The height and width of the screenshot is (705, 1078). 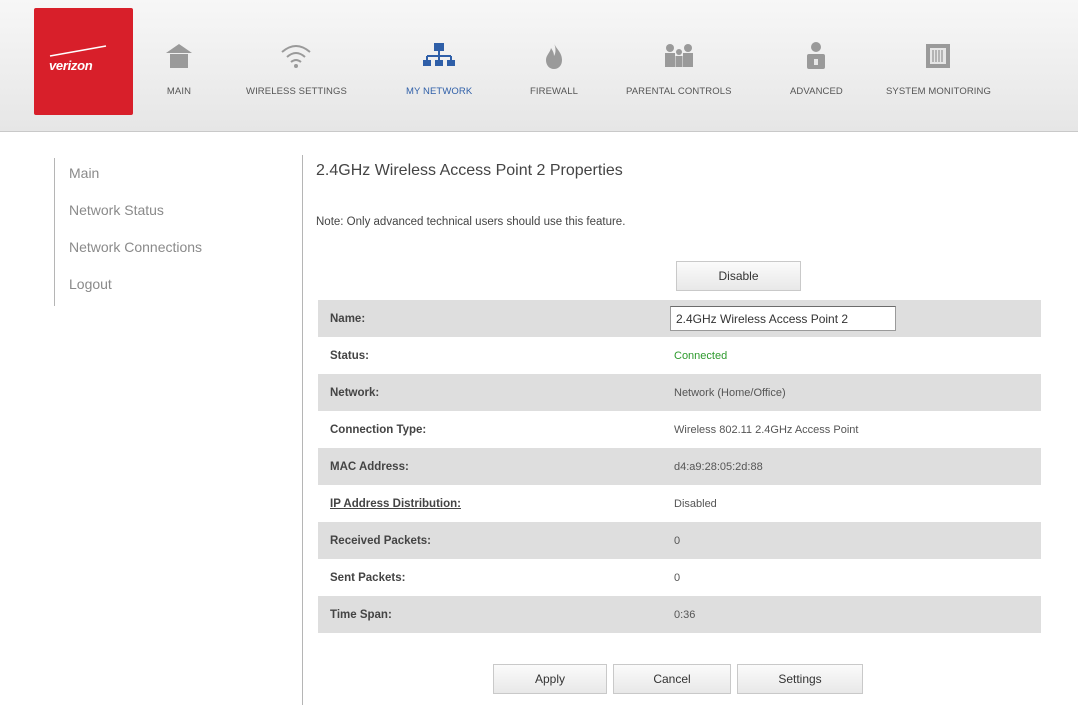 What do you see at coordinates (938, 91) in the screenshot?
I see `nav-label: SYSTEM MONITORING` at bounding box center [938, 91].